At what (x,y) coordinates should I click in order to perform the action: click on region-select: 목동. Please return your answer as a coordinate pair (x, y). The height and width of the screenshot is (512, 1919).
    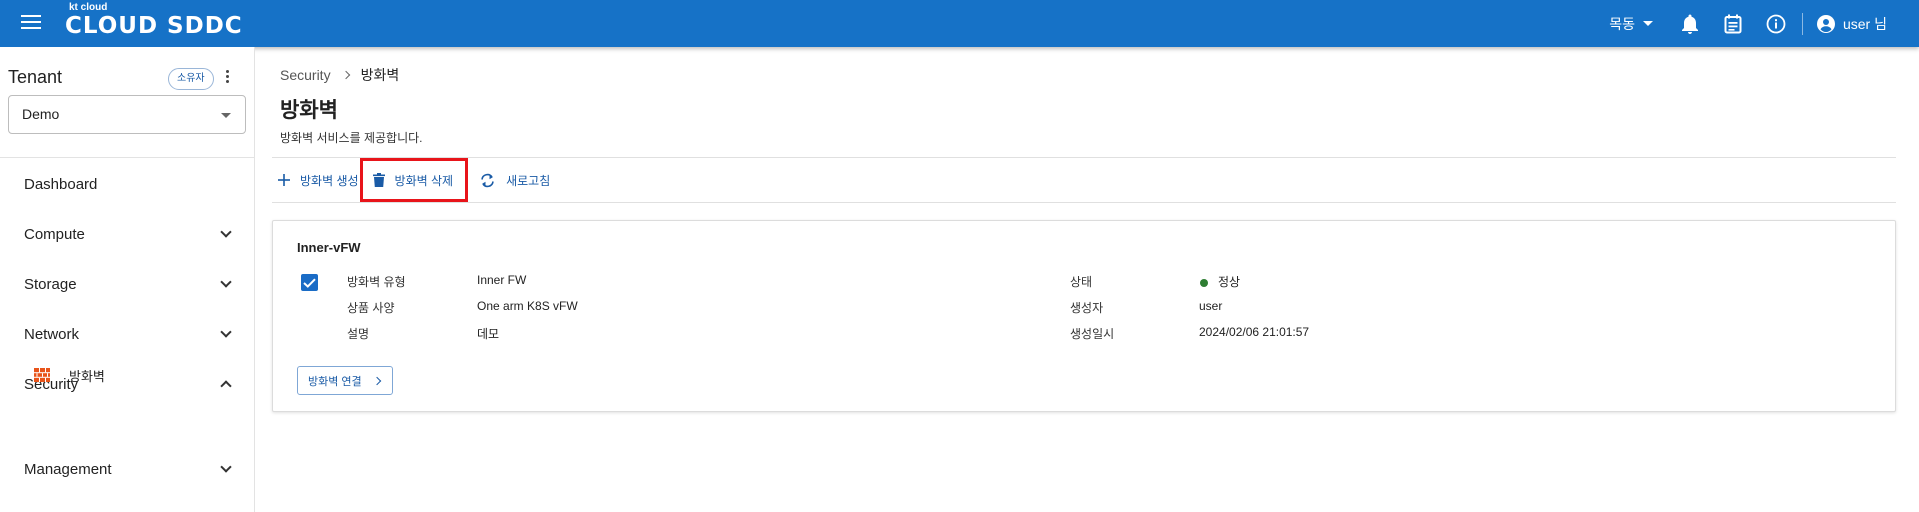
    Looking at the image, I should click on (1631, 24).